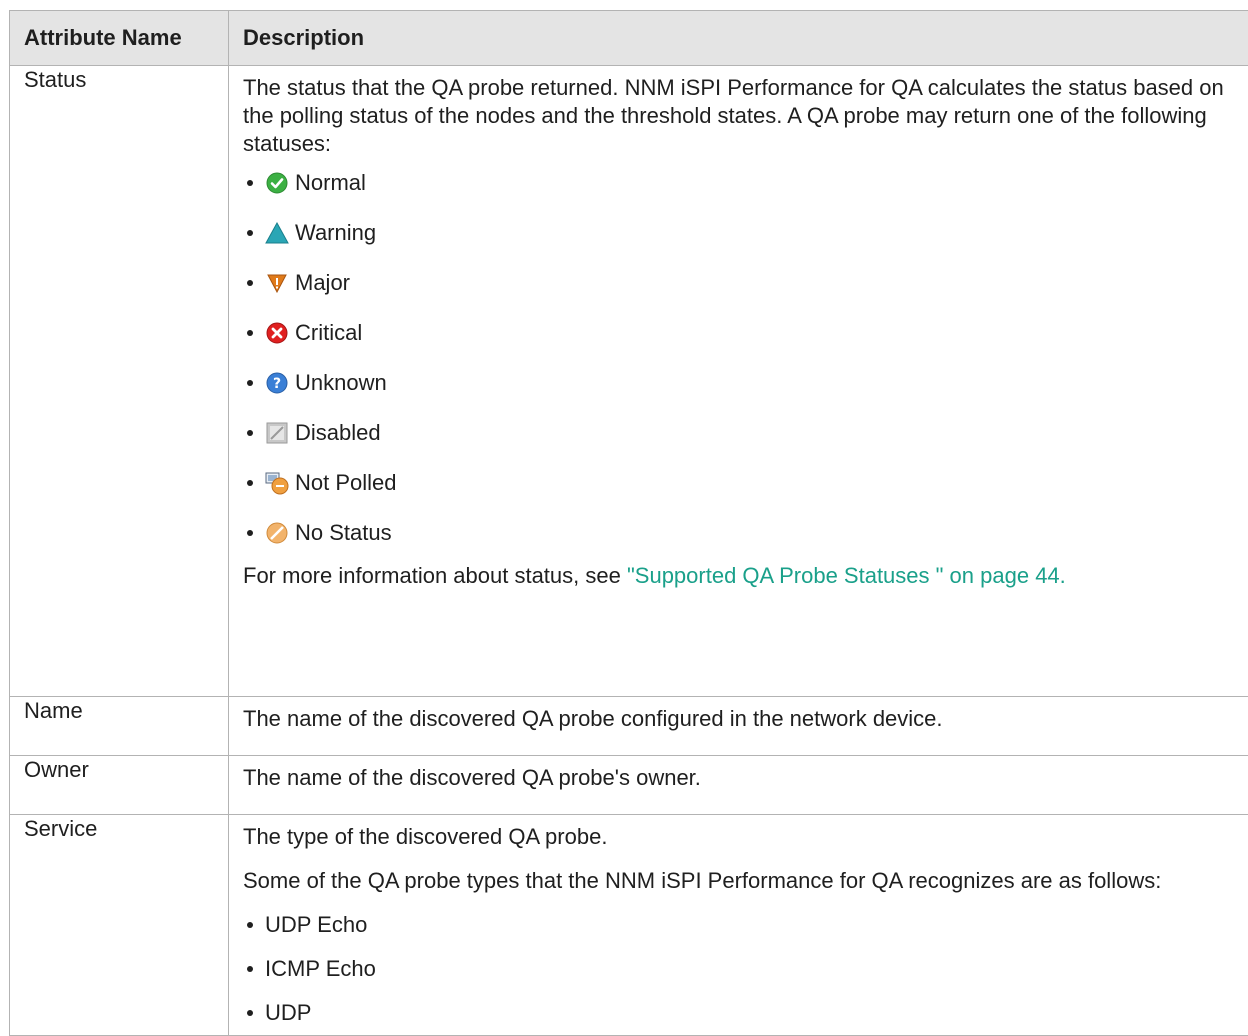  I want to click on no-status-icon, so click(277, 533).